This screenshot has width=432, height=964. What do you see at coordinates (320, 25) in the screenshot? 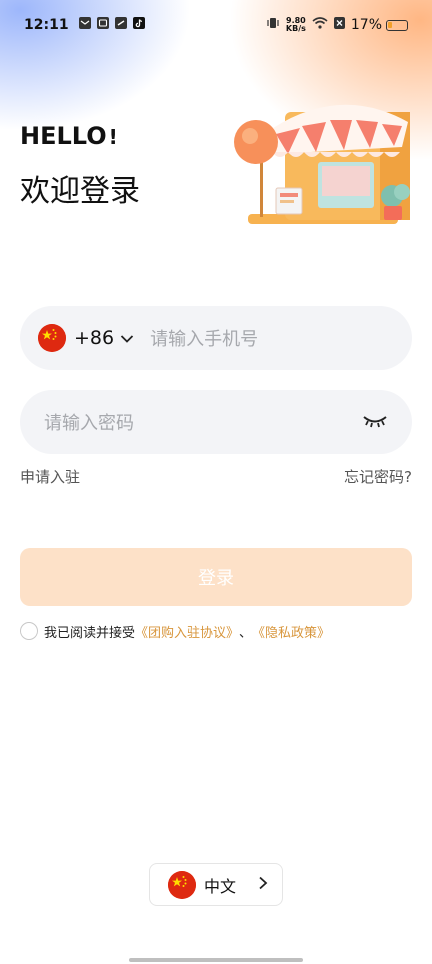
I see `wifi-icon` at bounding box center [320, 25].